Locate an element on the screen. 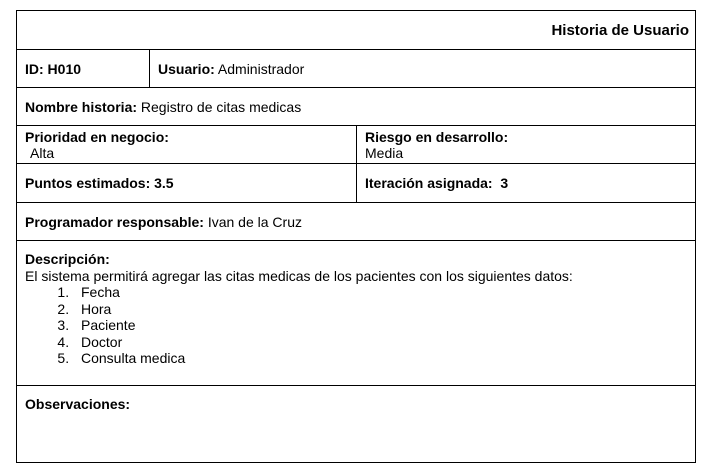 This screenshot has height=474, width=711. observations-label: Observaciones: is located at coordinates (78, 404).